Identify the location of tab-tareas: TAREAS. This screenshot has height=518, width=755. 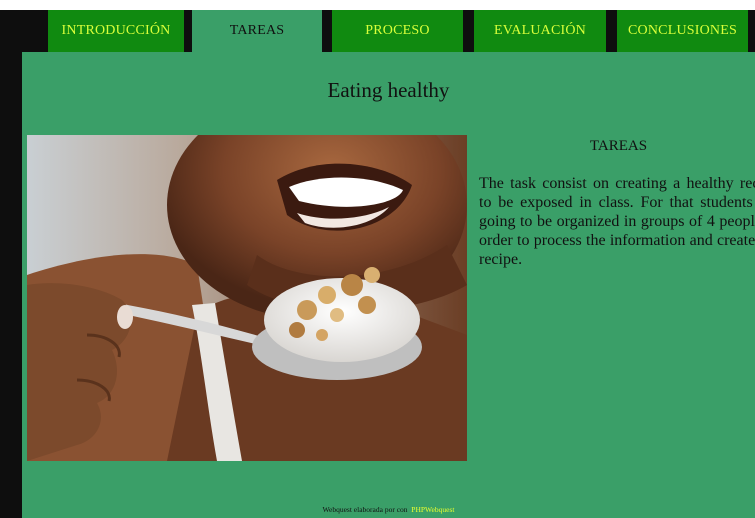
(257, 31).